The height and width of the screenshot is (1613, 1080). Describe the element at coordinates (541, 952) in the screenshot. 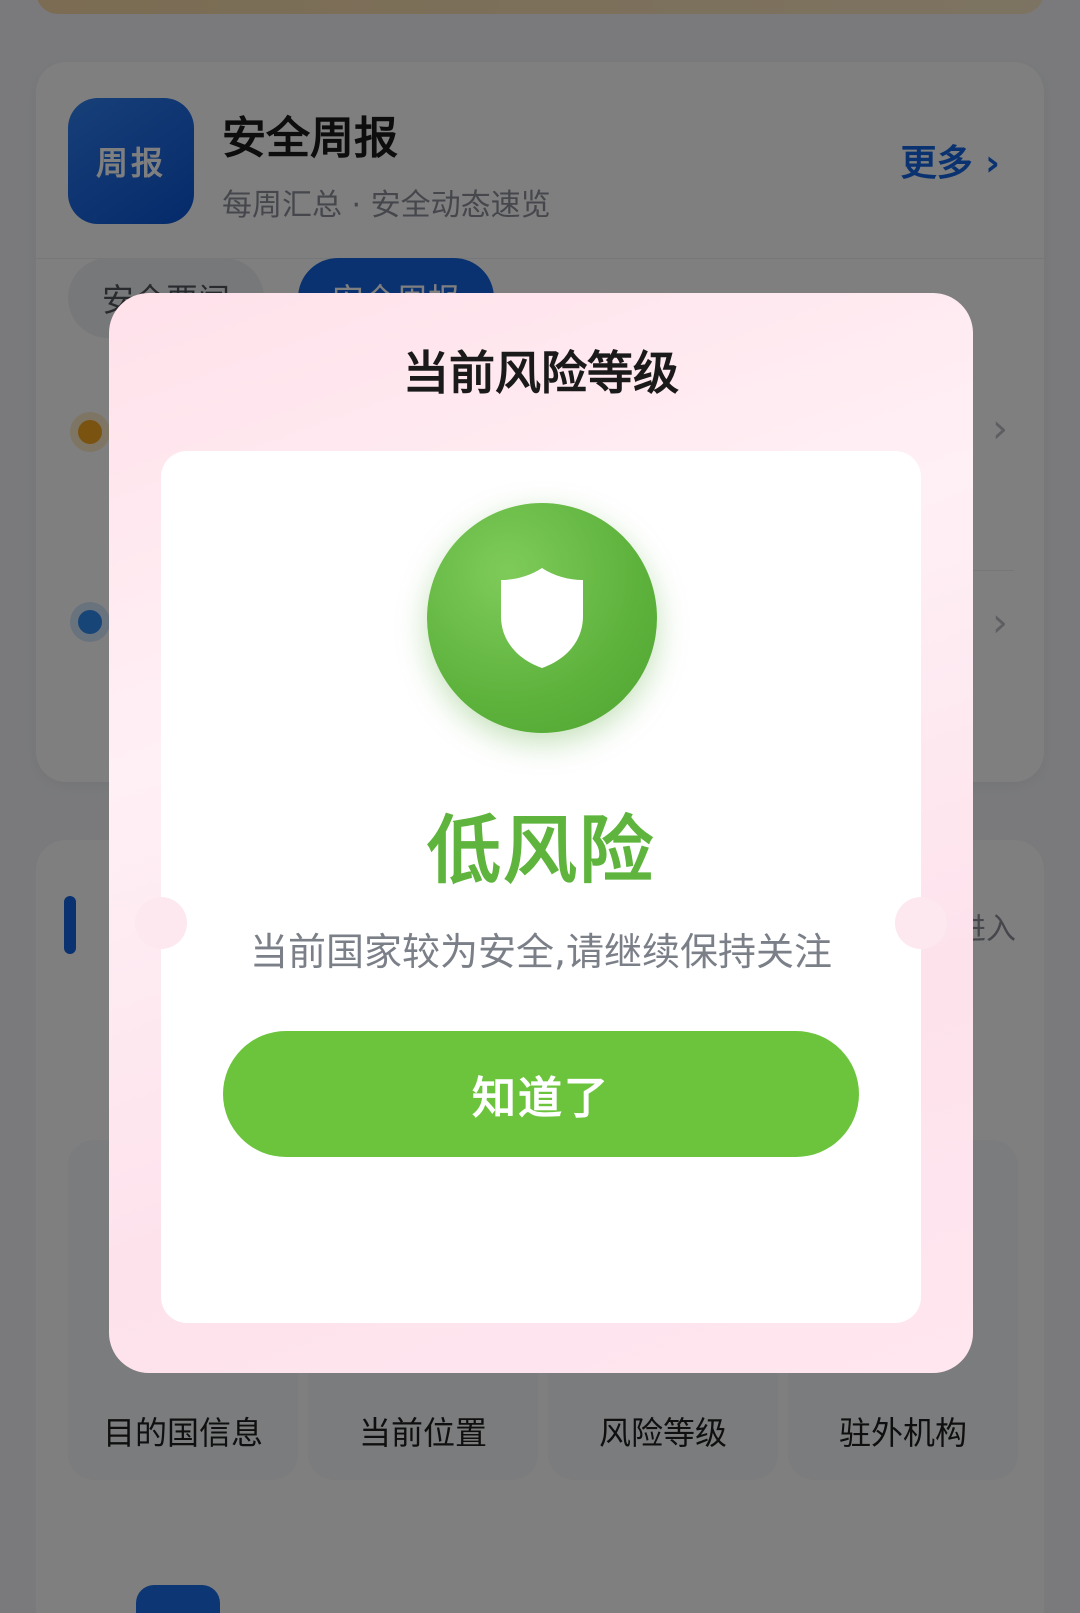

I see `risk-description: 当前国家较为安全,请继续保持关注` at that location.